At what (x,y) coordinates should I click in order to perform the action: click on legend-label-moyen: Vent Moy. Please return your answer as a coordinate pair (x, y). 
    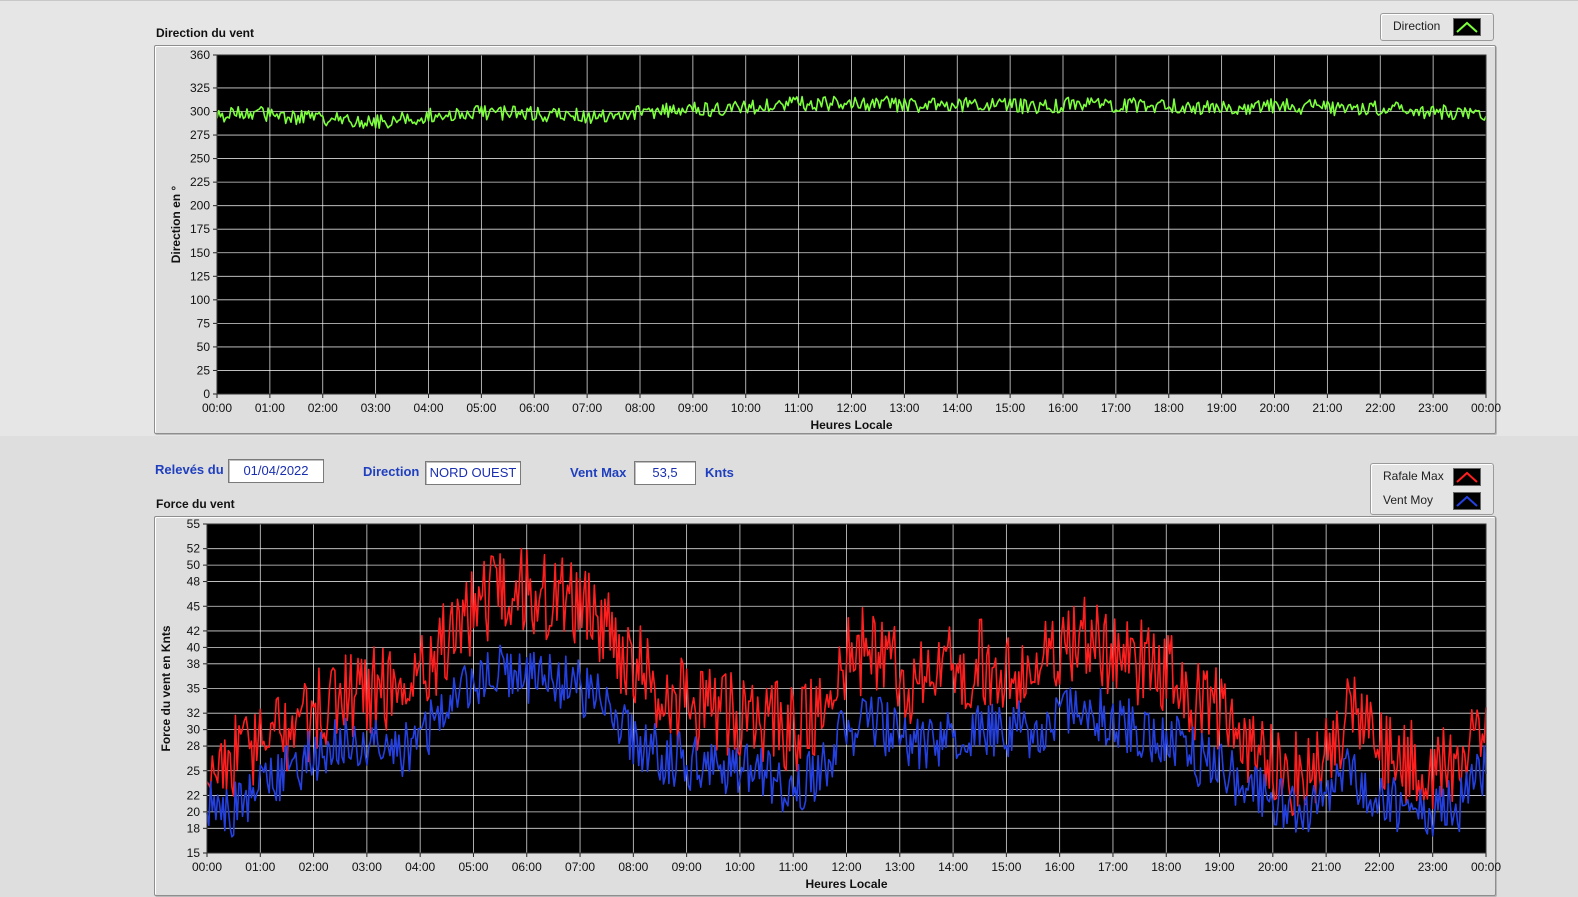
    Looking at the image, I should click on (1408, 500).